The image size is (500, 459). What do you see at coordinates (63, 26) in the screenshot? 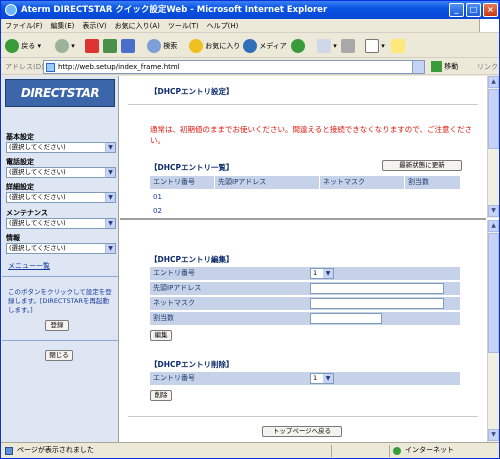
I see `menu-edit: 編集(E)` at bounding box center [63, 26].